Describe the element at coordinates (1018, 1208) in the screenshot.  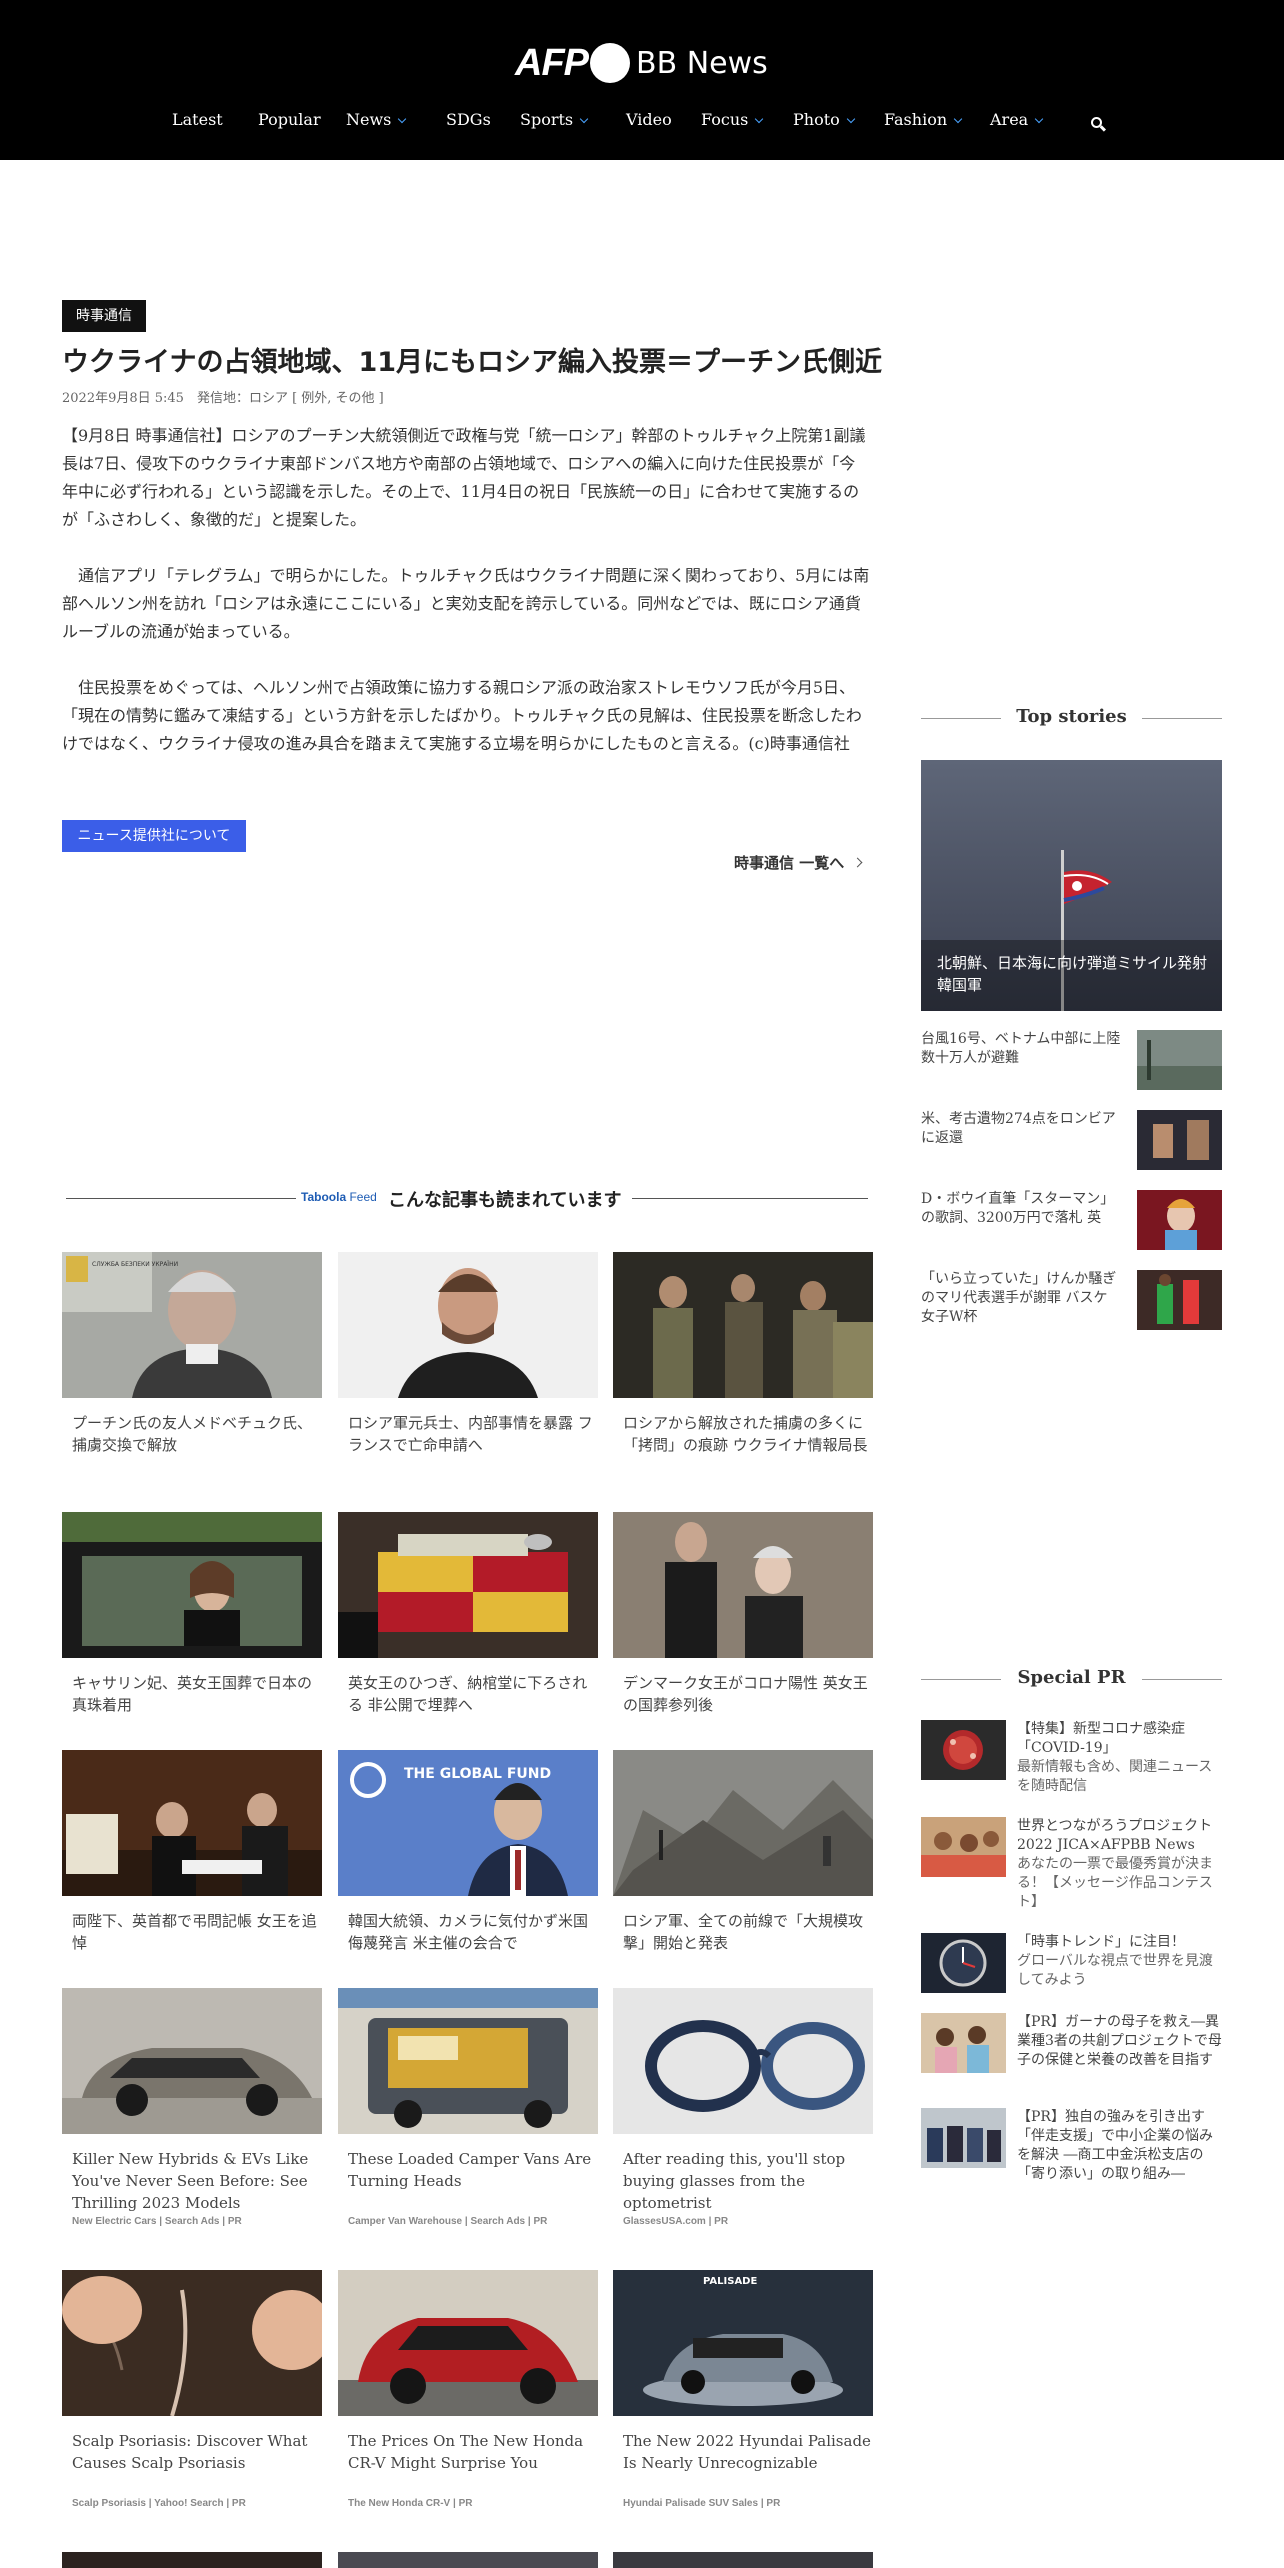
I see `story-text: D・ボウイ直筆「スターマン」の歌詞、3200万円で落札 英` at that location.